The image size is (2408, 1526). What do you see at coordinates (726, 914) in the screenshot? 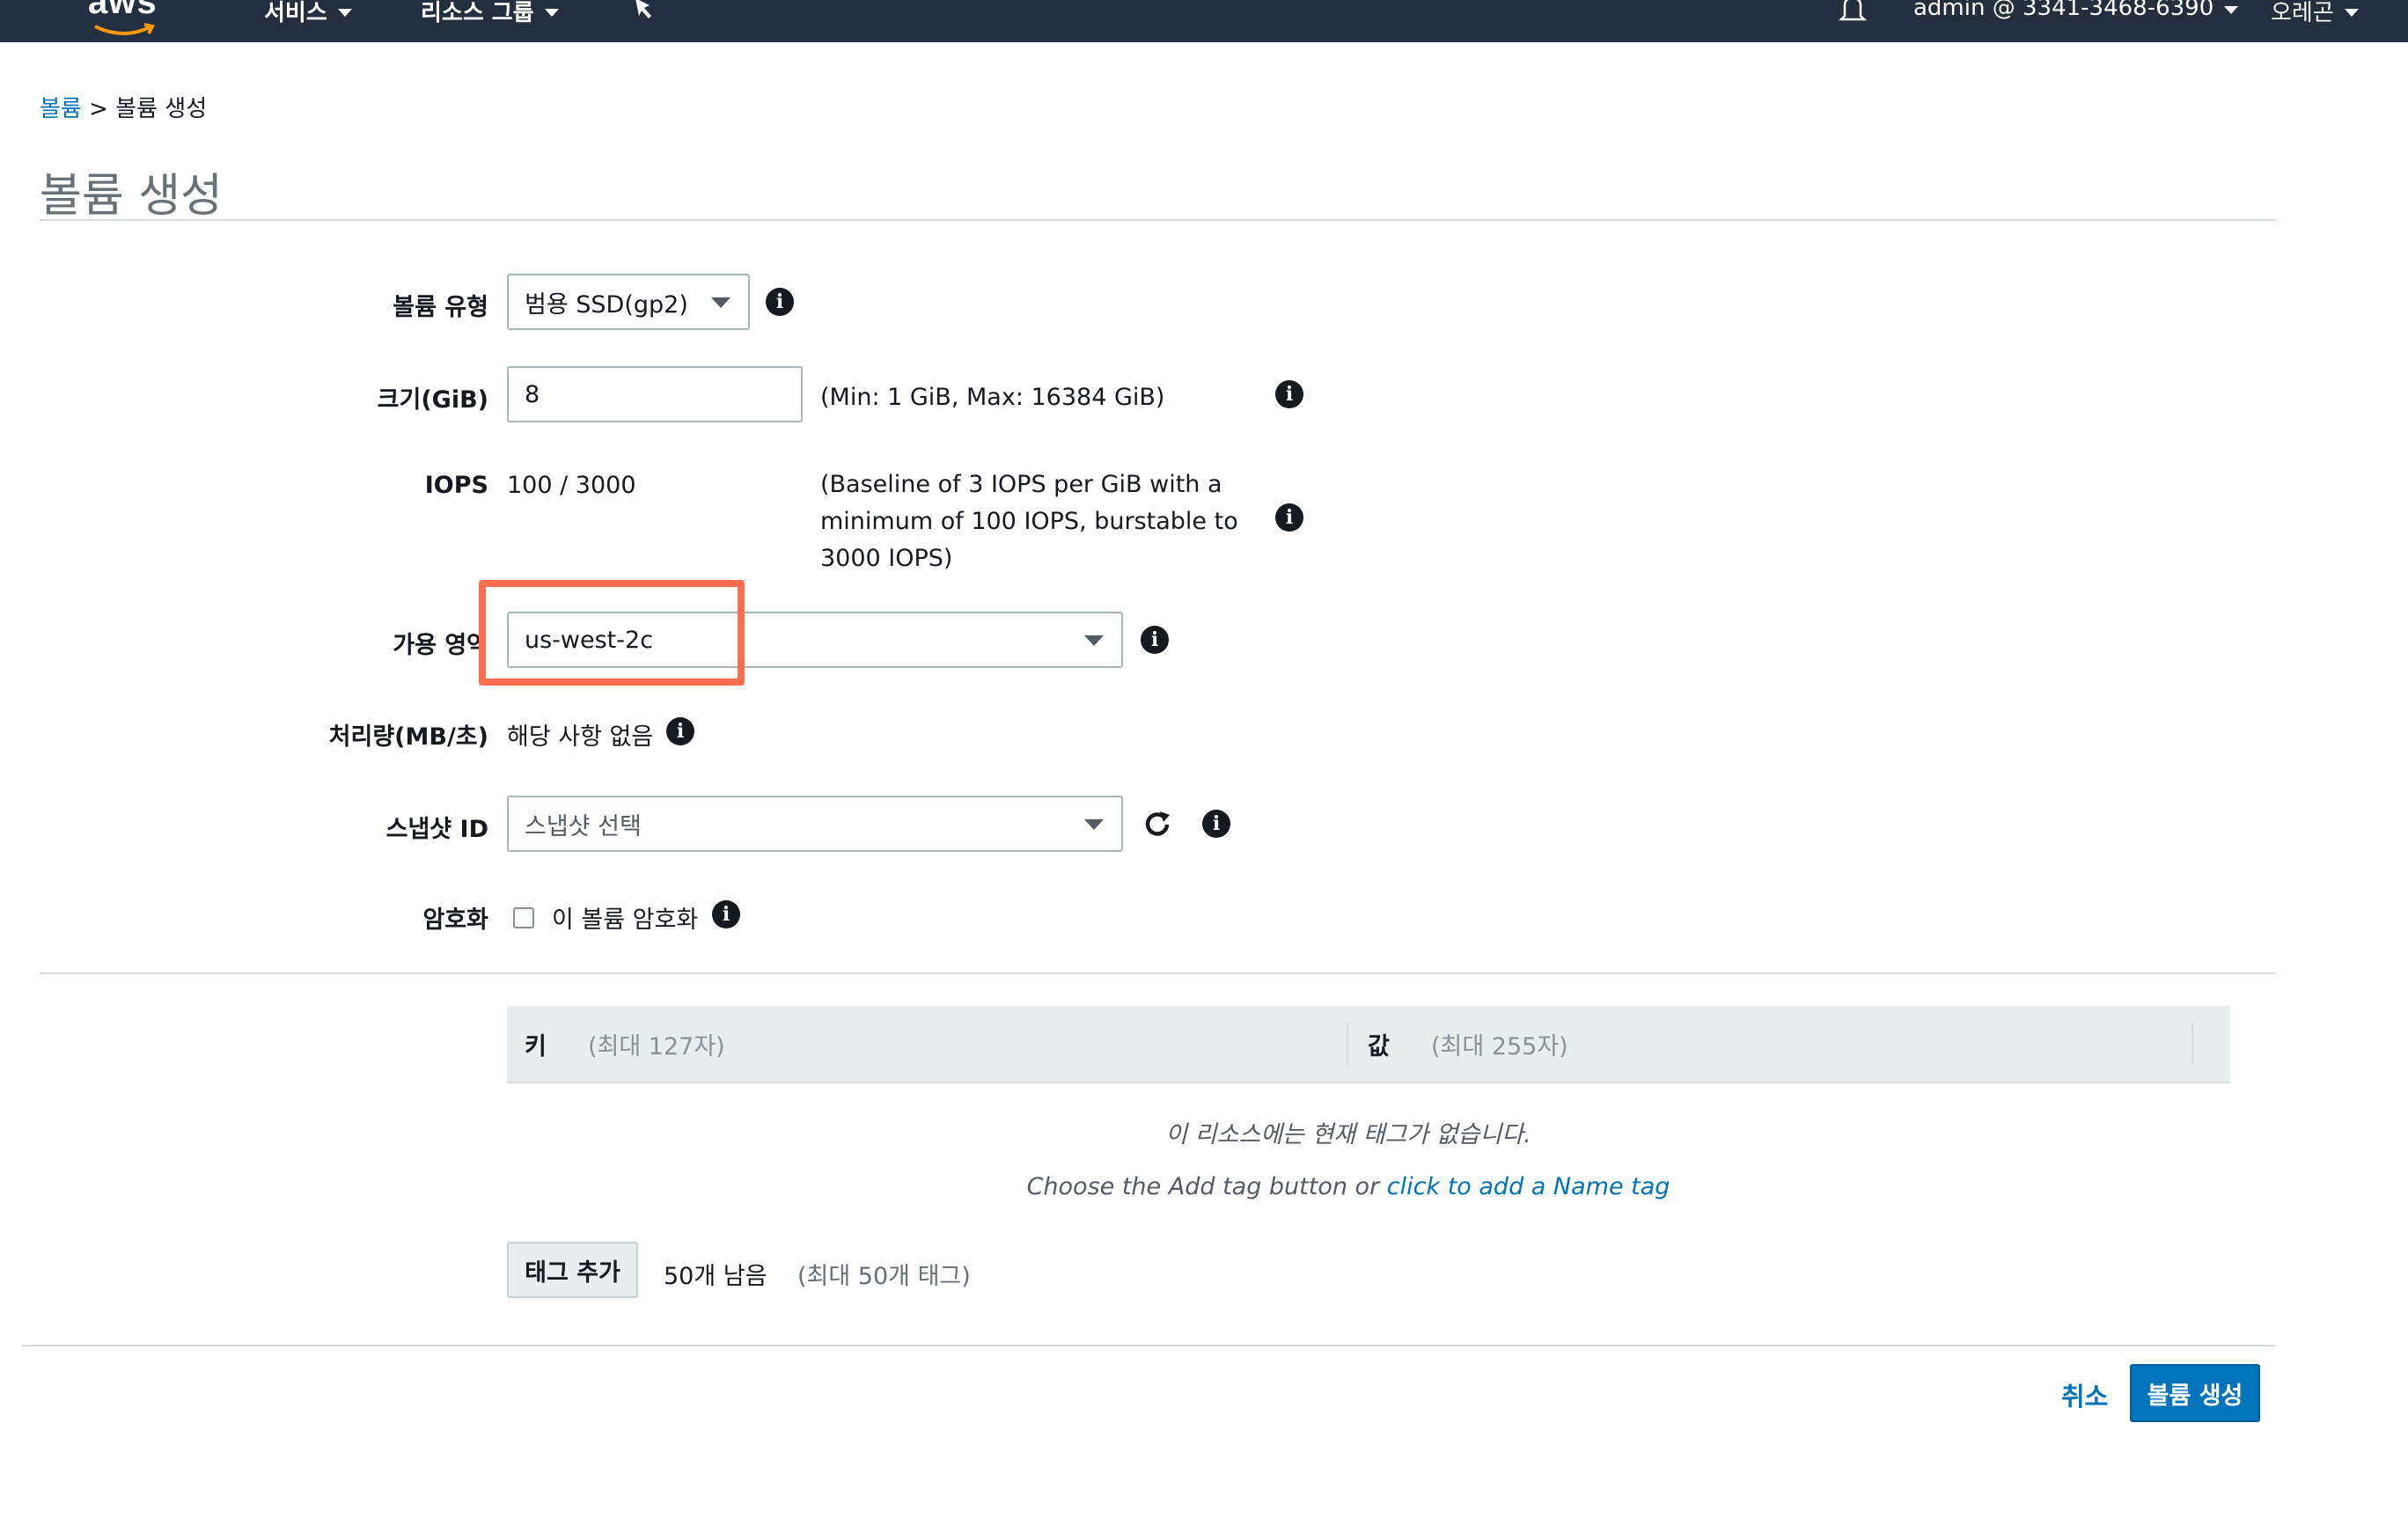
I see `encryption-info-icon: i` at bounding box center [726, 914].